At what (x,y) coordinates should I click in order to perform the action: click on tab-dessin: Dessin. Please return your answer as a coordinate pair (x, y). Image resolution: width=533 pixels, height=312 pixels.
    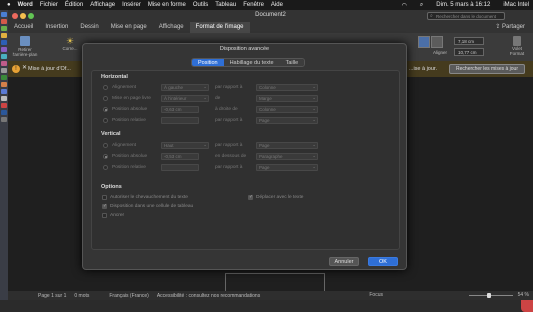
    Looking at the image, I should click on (89, 27).